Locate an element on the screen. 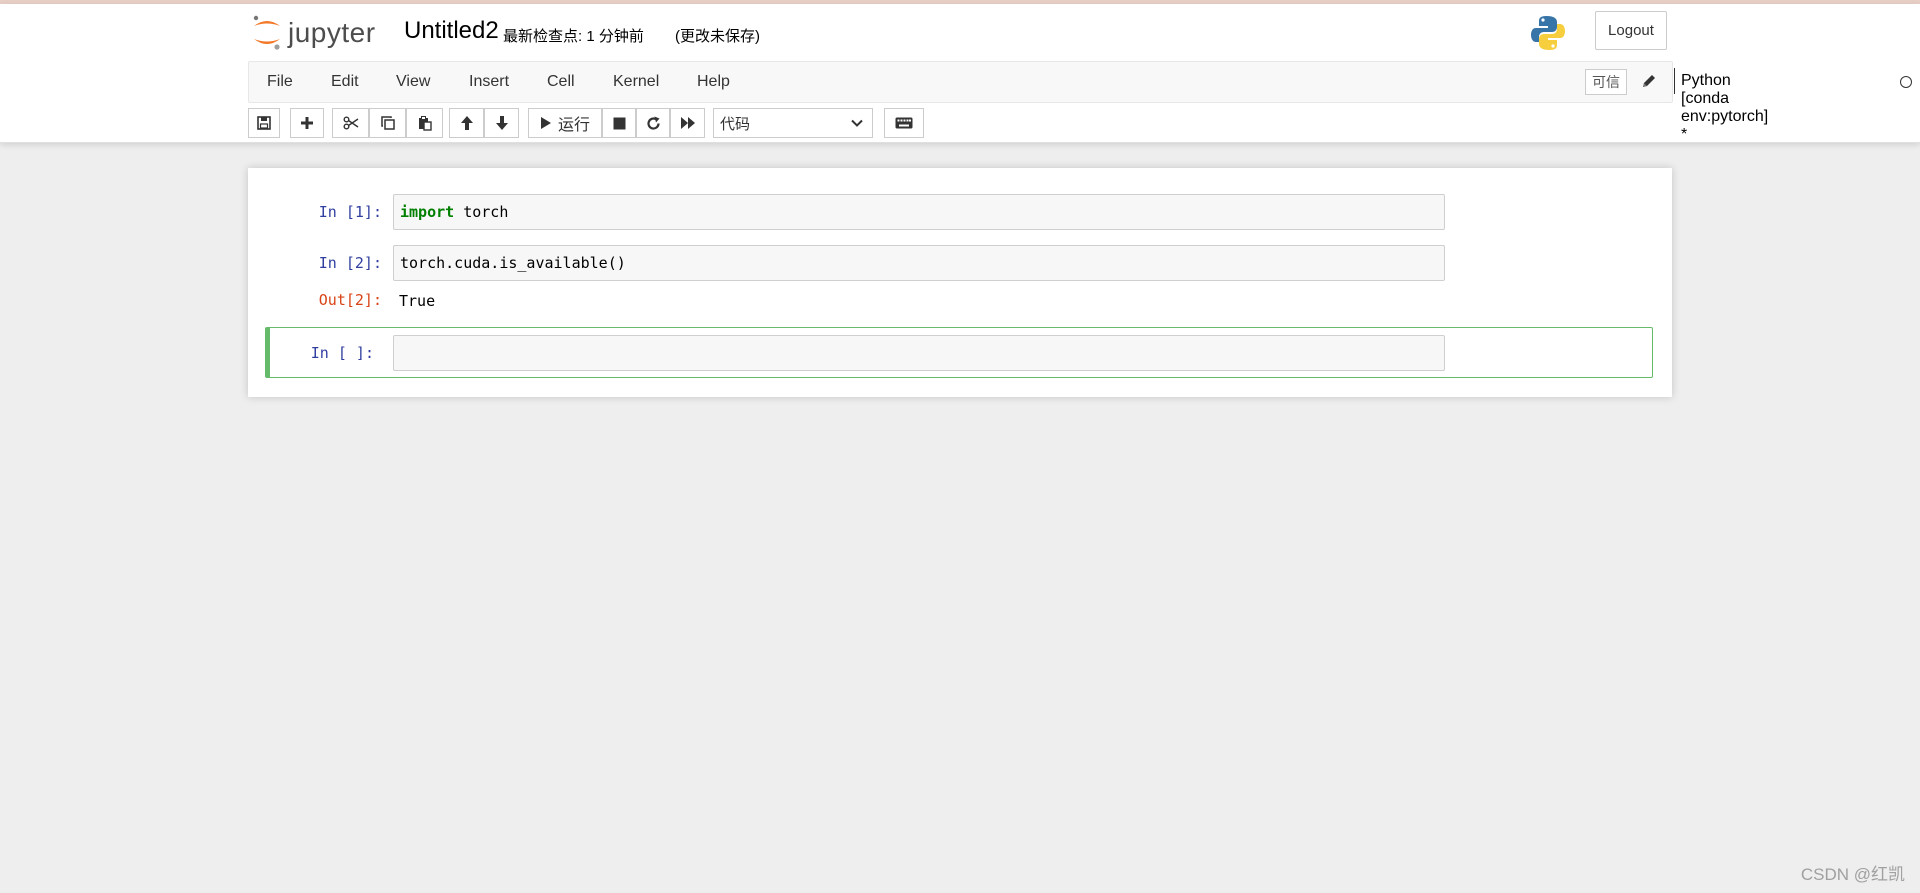  cell-3-prompt: In [ ]: is located at coordinates (342, 353).